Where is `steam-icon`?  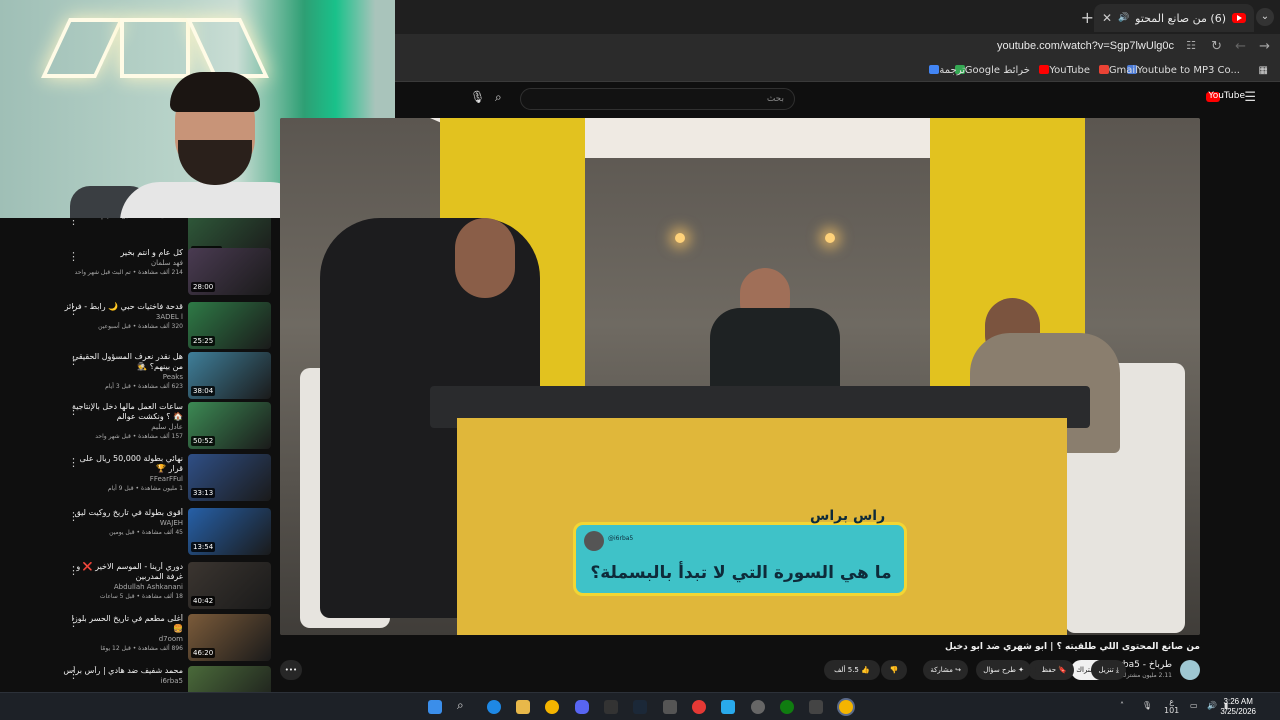
steam-icon is located at coordinates (640, 707).